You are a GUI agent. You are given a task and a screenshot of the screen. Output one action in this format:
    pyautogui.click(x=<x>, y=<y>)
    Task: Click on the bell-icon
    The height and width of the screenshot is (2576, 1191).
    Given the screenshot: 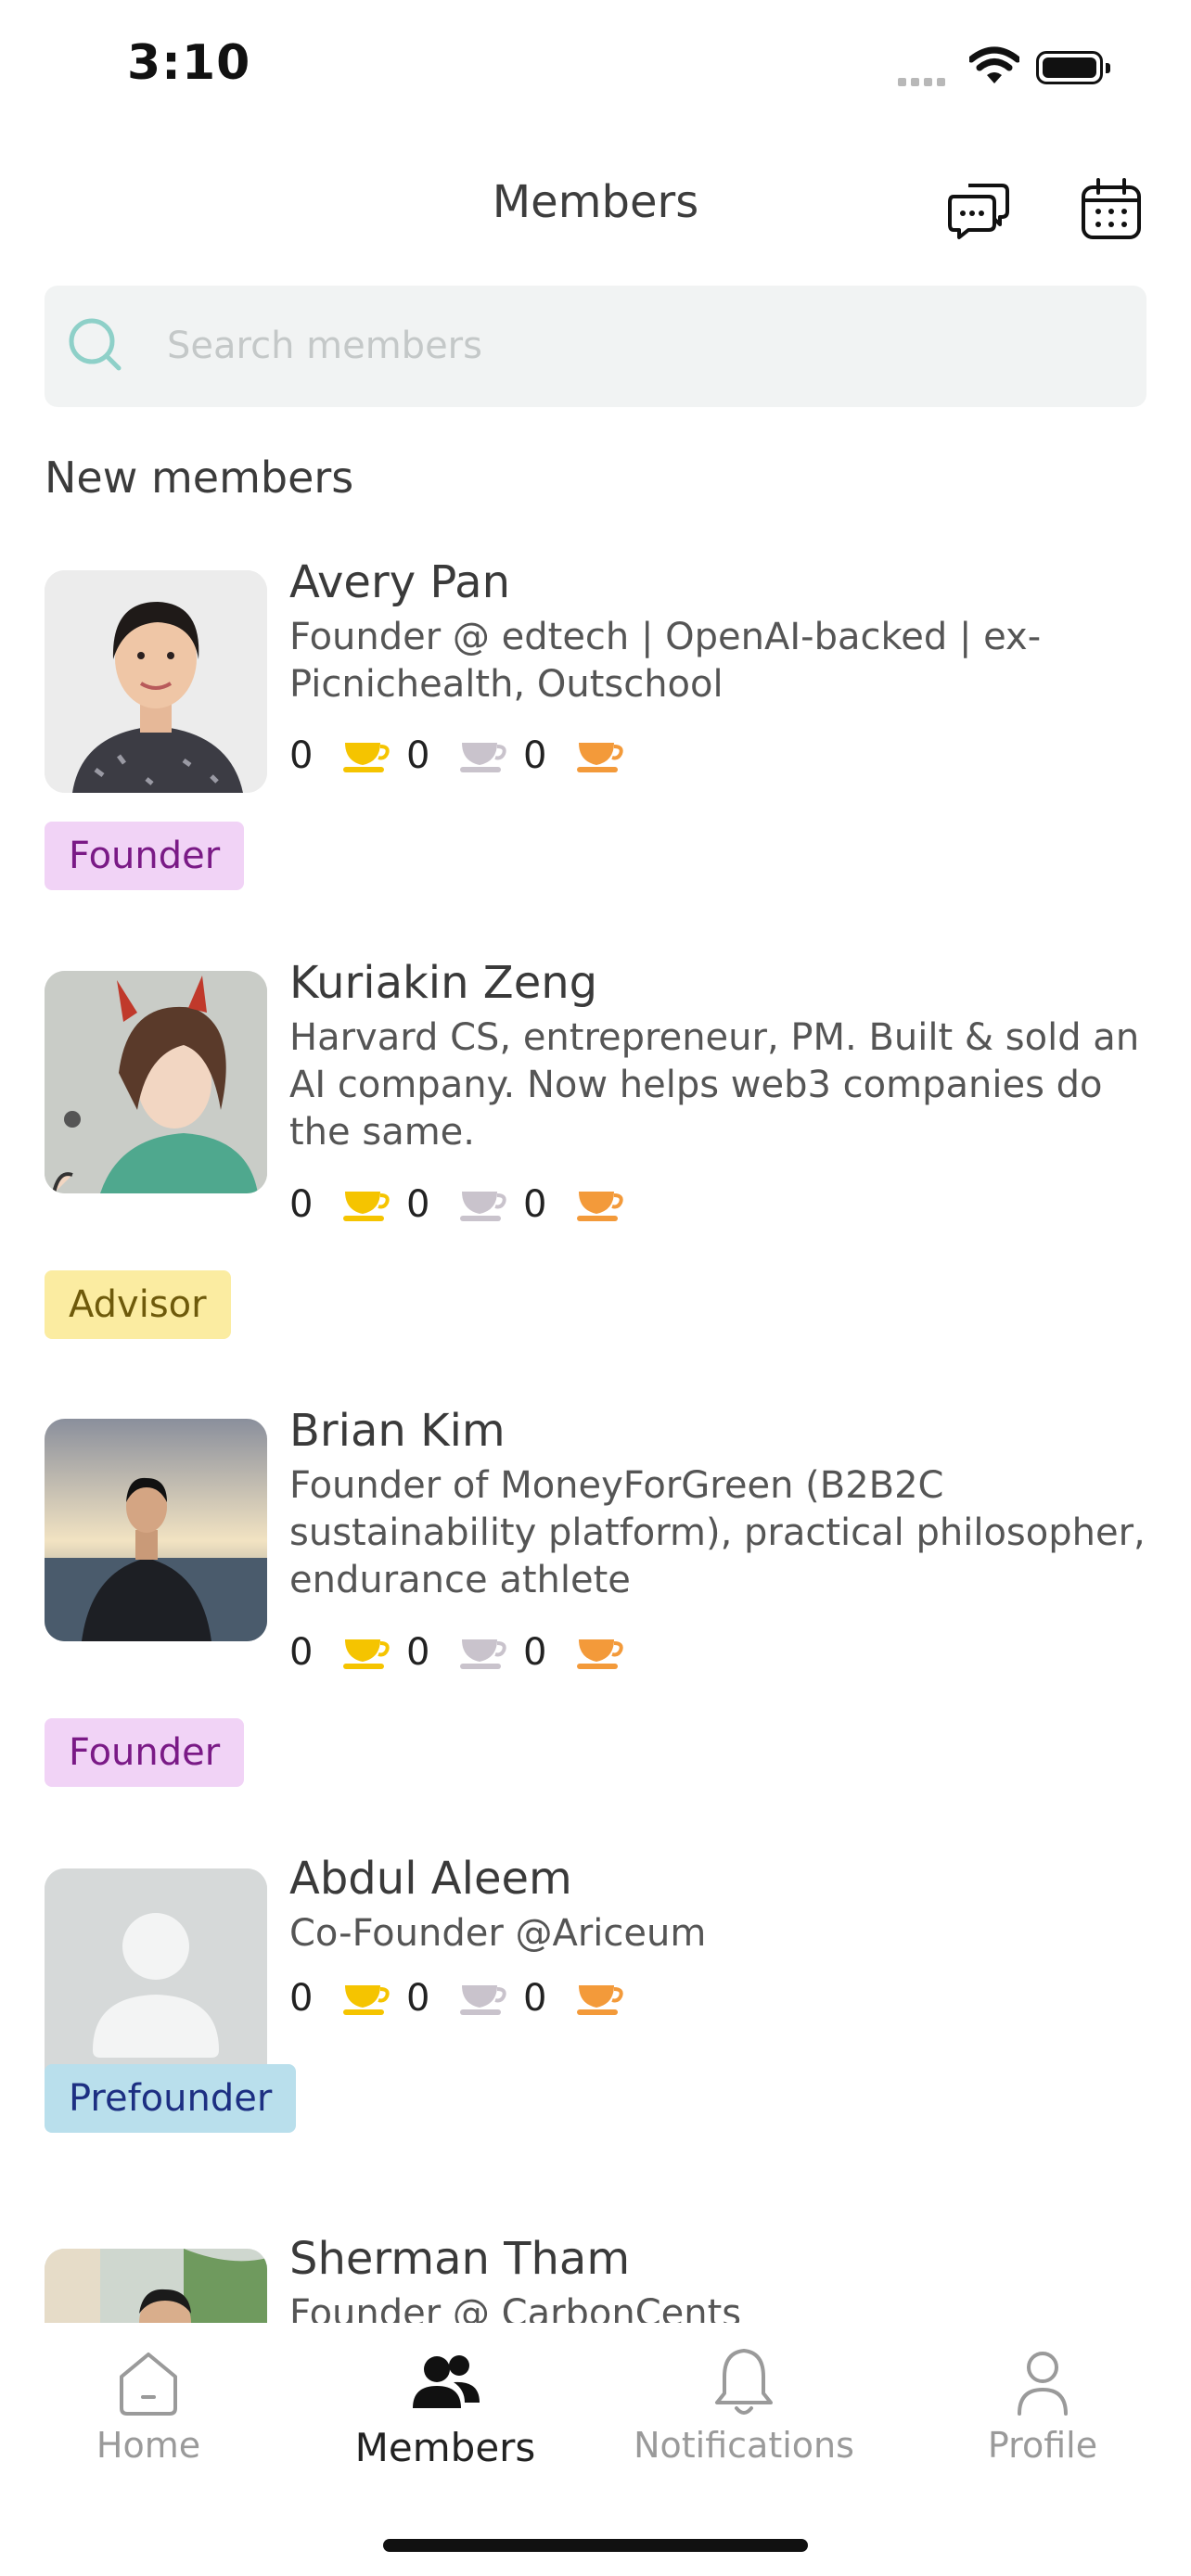 What is the action you would take?
    pyautogui.click(x=744, y=2382)
    